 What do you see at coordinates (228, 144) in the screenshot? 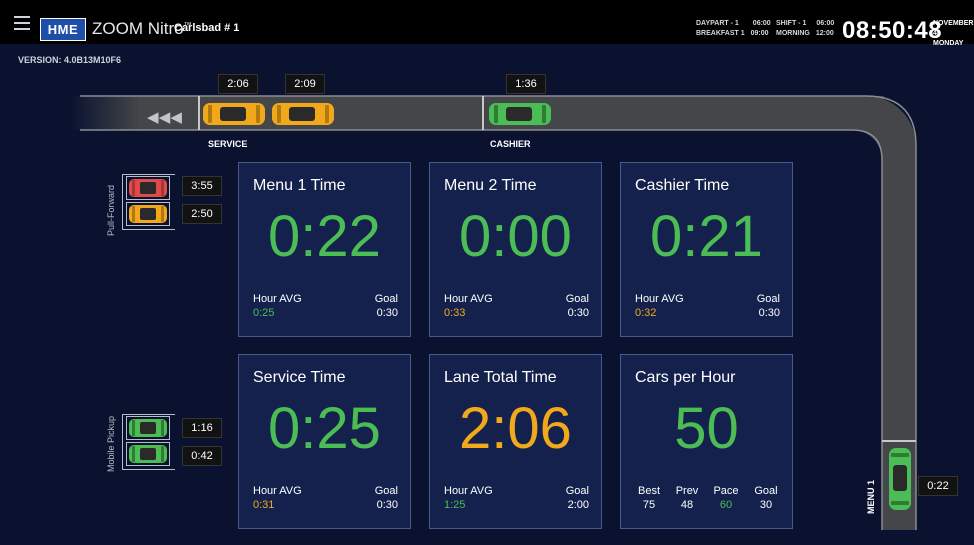
I see `service-label: SERVICE` at bounding box center [228, 144].